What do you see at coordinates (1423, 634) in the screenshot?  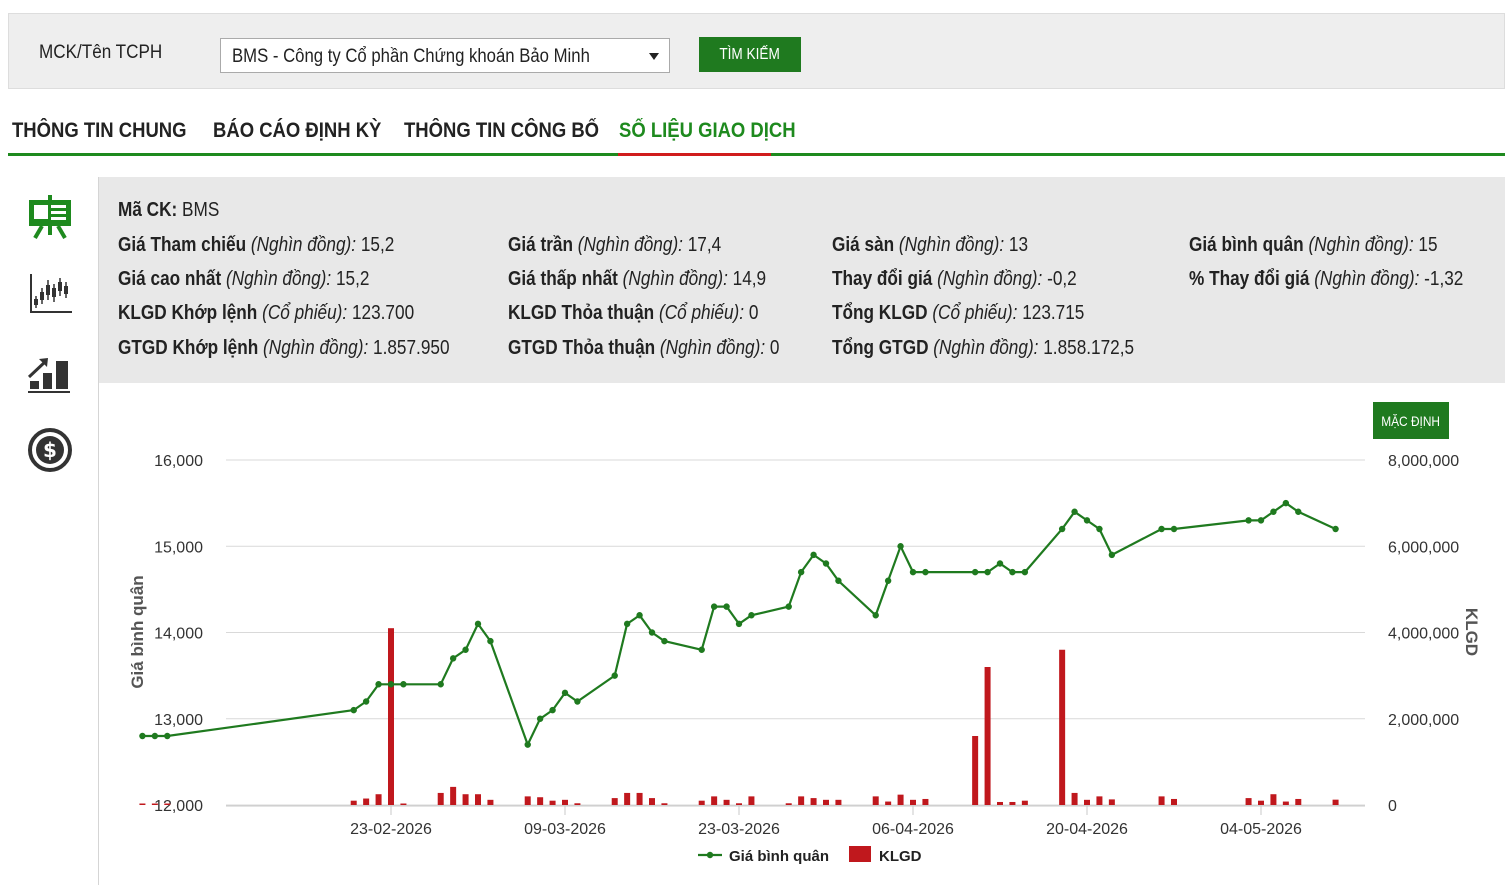 I see `y-right-tick-label: 4,000,000` at bounding box center [1423, 634].